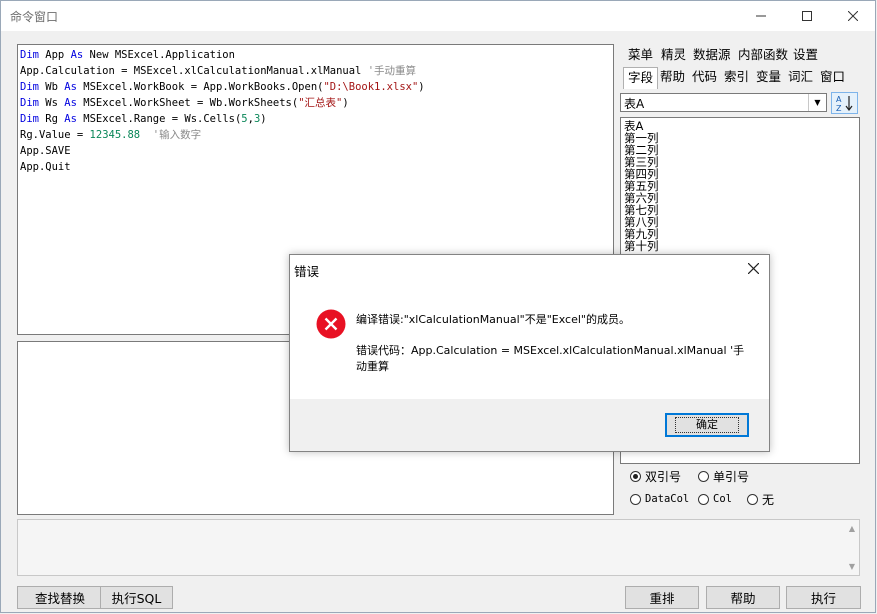 This screenshot has height=614, width=877. I want to click on radio-col, so click(703, 499).